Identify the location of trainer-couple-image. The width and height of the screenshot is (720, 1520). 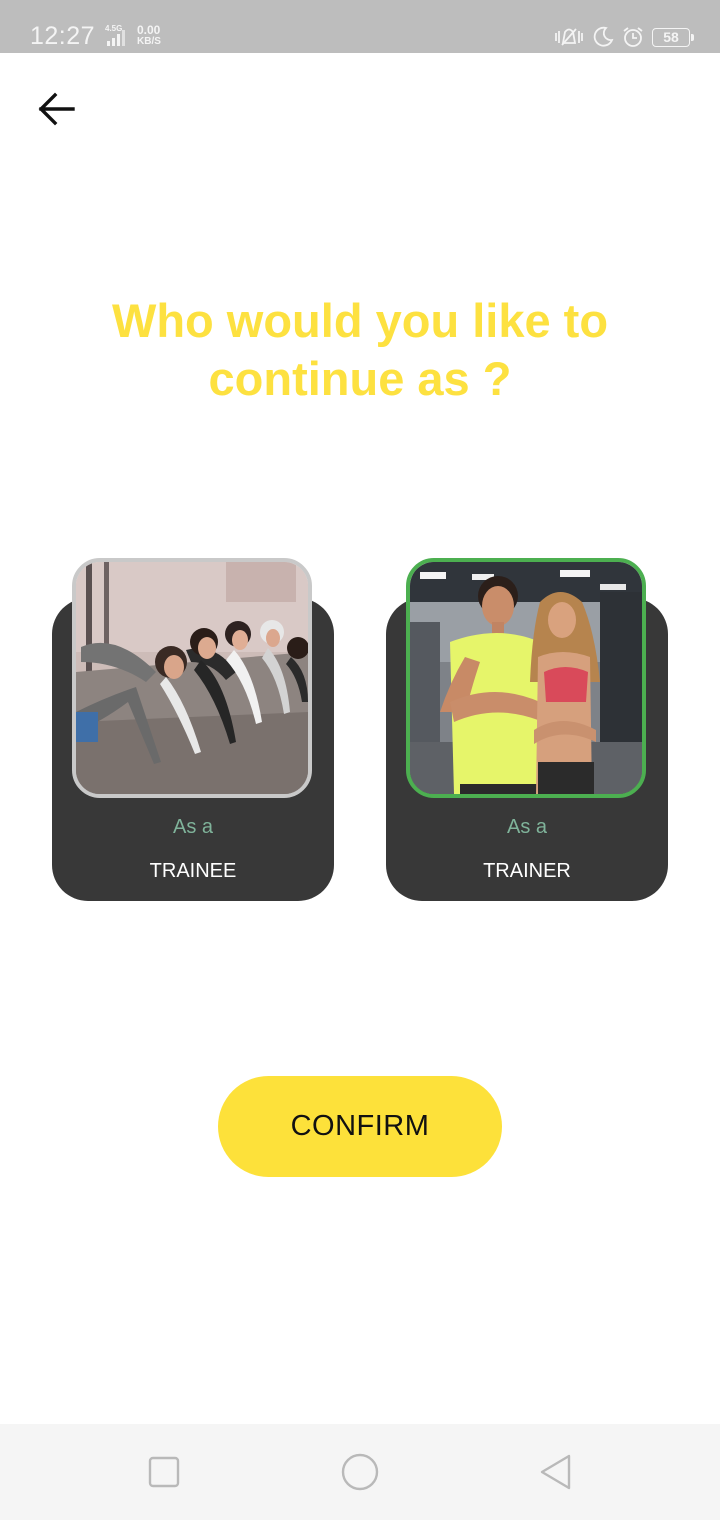
(526, 678).